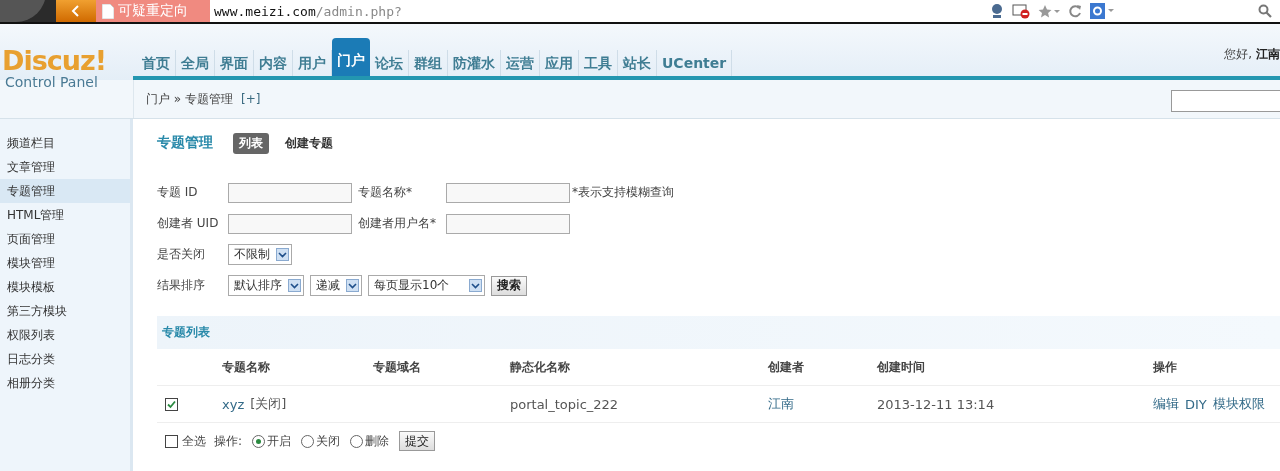 The image size is (1280, 471). I want to click on column-header: 创建时间, so click(901, 367).